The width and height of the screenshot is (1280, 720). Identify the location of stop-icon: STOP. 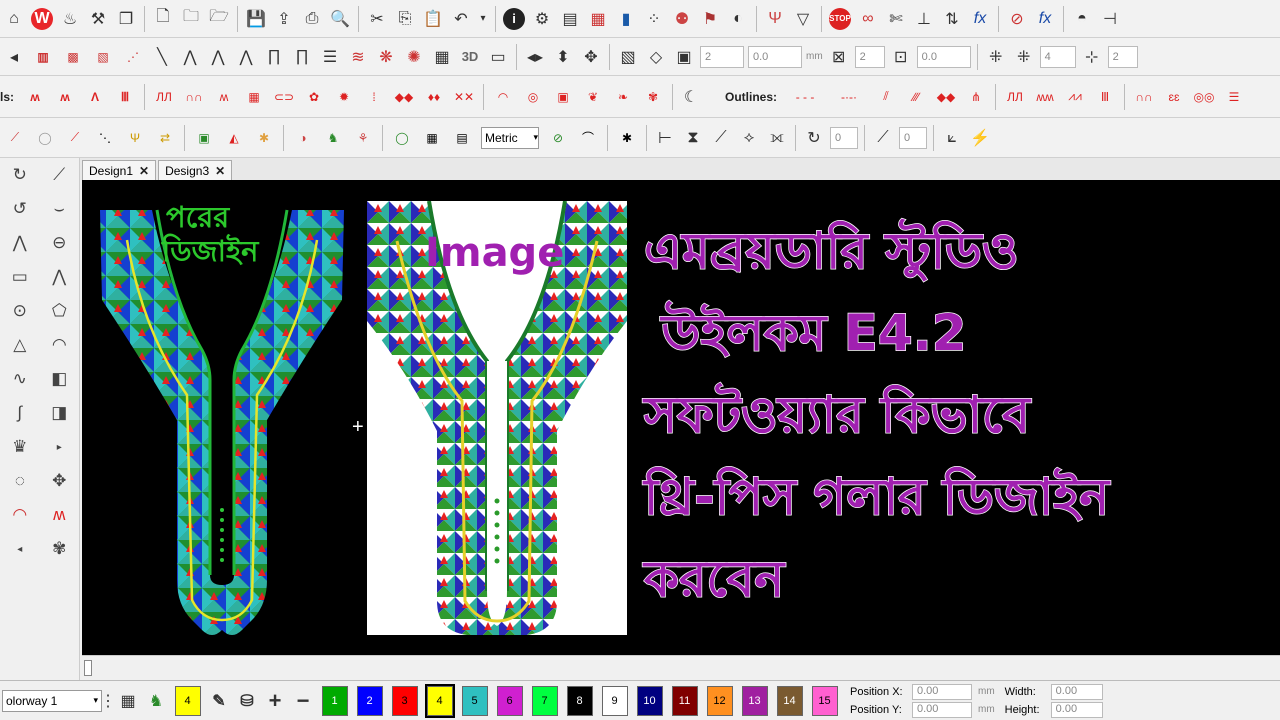
(840, 18).